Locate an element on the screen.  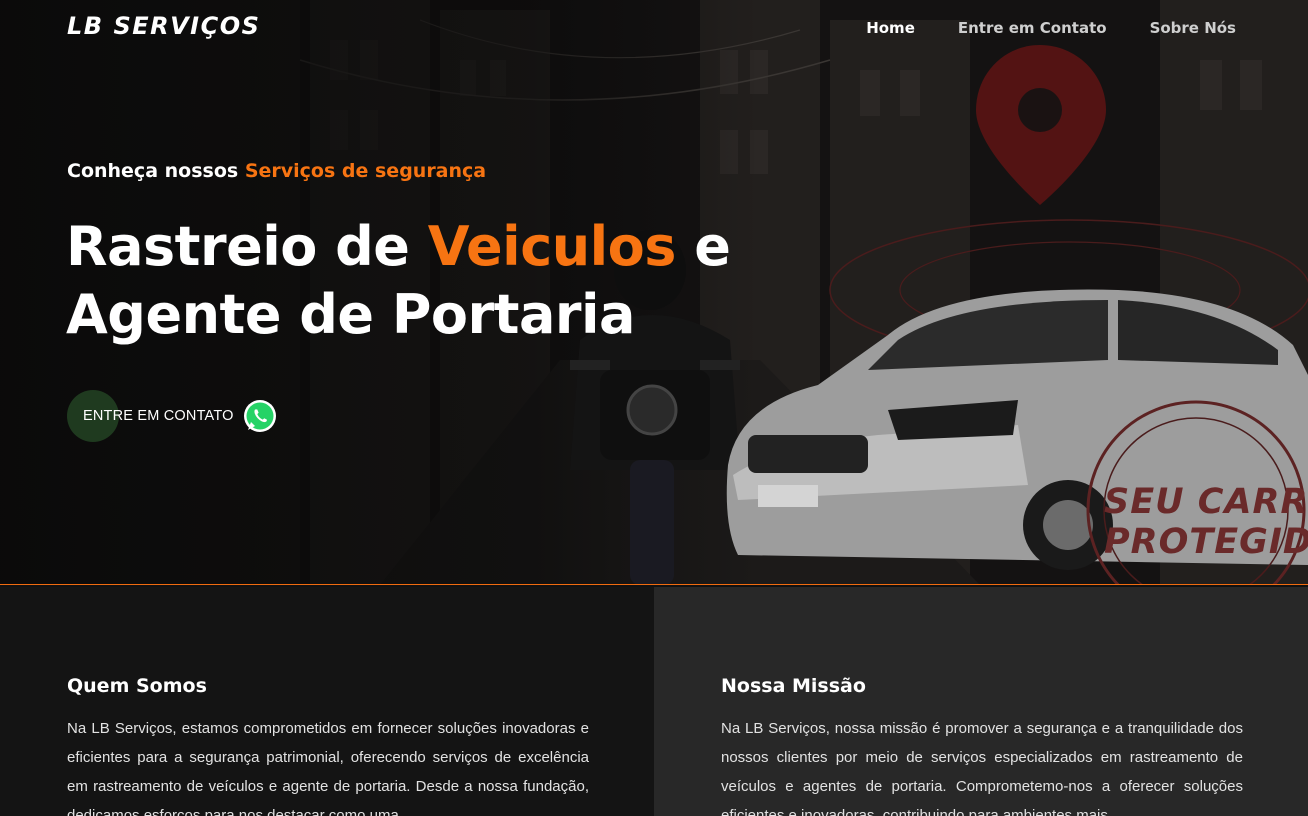
headline-accent: Veiculos is located at coordinates (552, 246).